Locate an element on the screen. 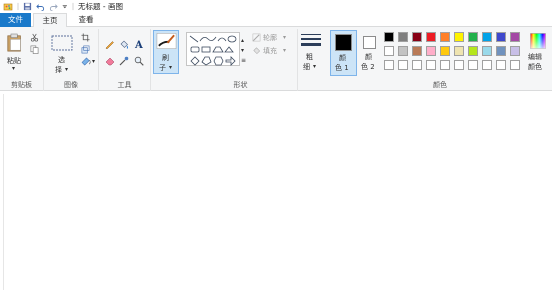  edit-colors-button: 编辑 颜色 is located at coordinates (538, 53).